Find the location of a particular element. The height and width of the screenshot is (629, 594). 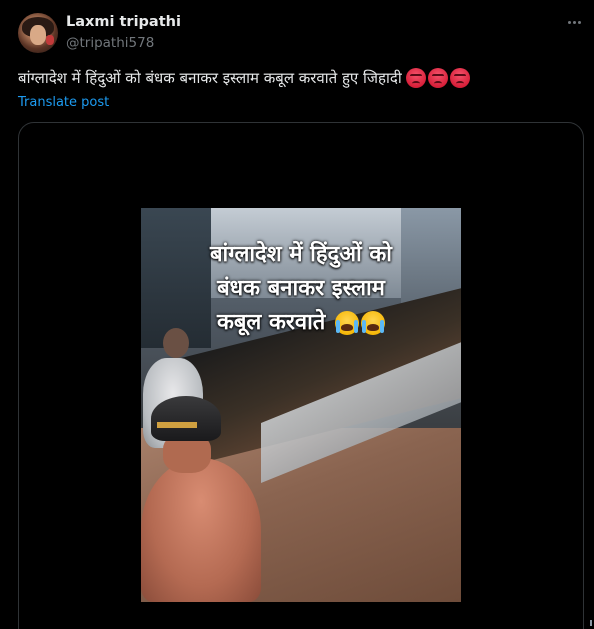

overlay-line-3: कबूल करवाते is located at coordinates (271, 322).